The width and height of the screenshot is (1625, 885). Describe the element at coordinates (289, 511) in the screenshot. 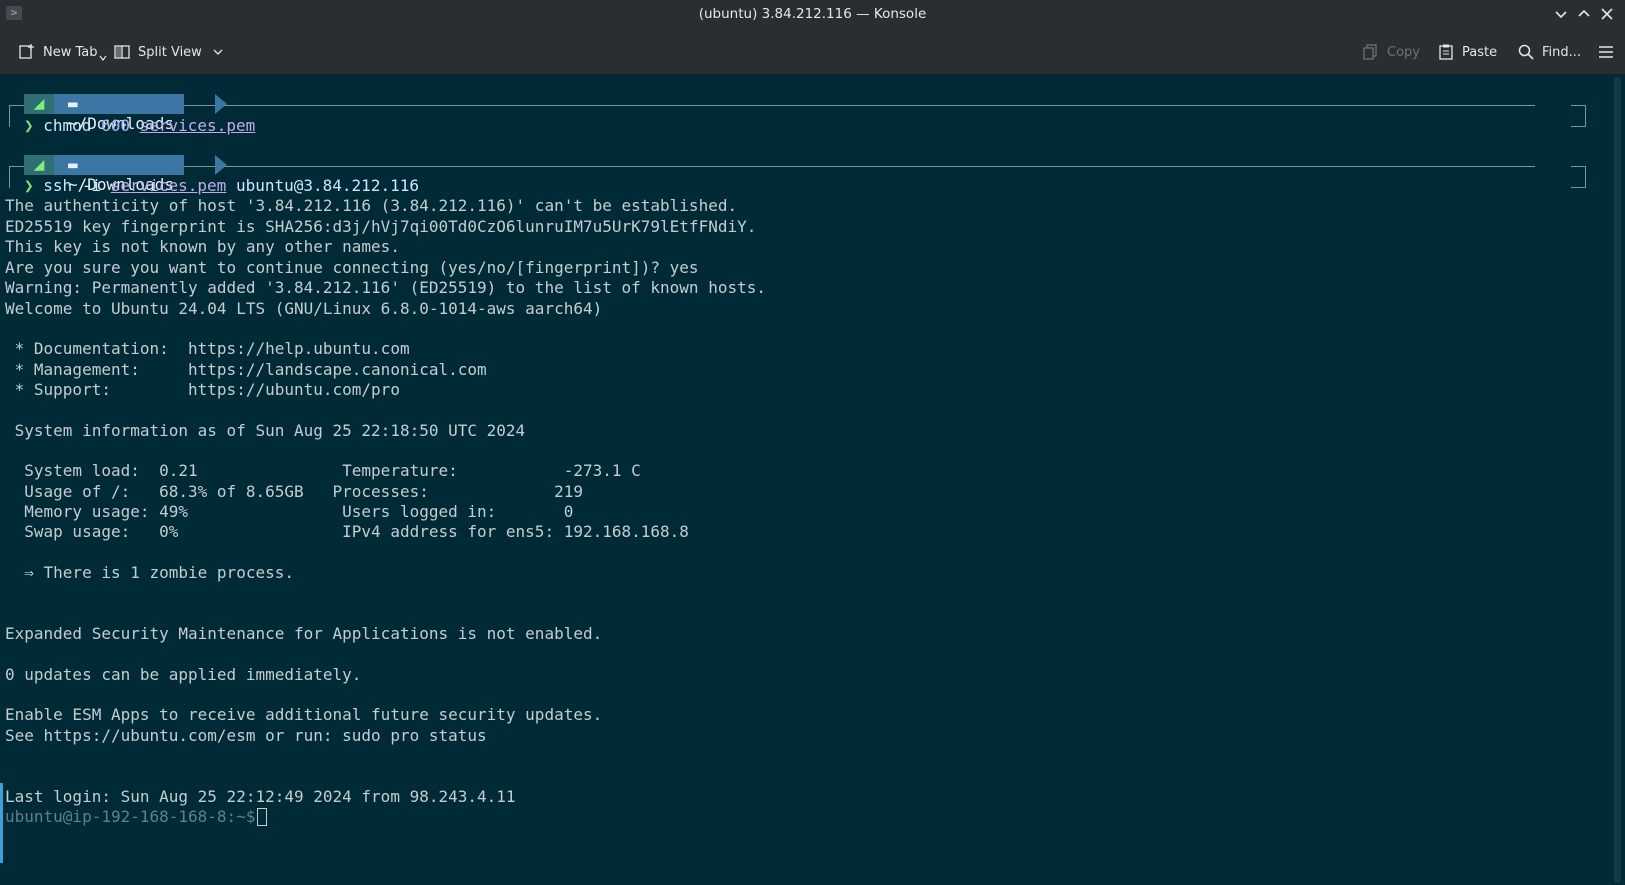

I see `output-line: Memory usage: 49% Users logged in: 0` at that location.